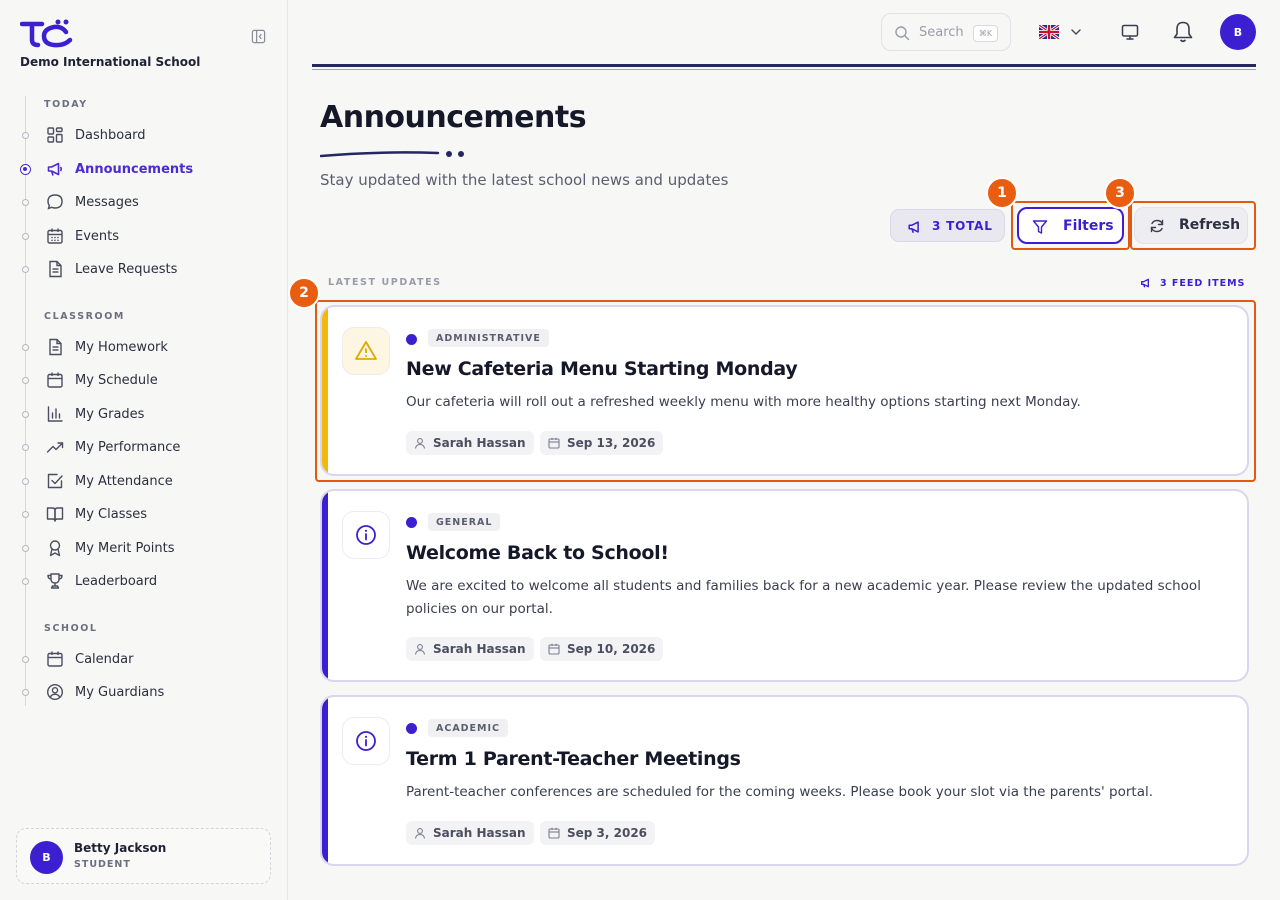 This screenshot has width=1280, height=900. Describe the element at coordinates (325, 585) in the screenshot. I see `card-accent-bar` at that location.